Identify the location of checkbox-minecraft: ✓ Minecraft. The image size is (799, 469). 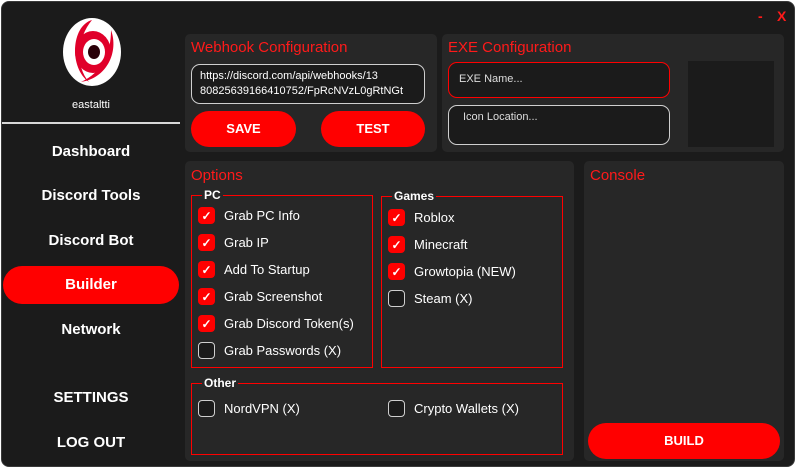
(427, 244).